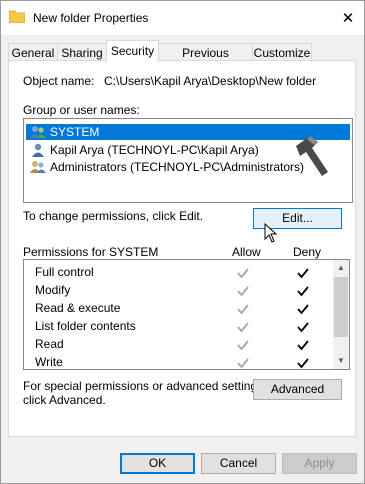 The image size is (365, 484). What do you see at coordinates (38, 150) in the screenshot?
I see `user-icon` at bounding box center [38, 150].